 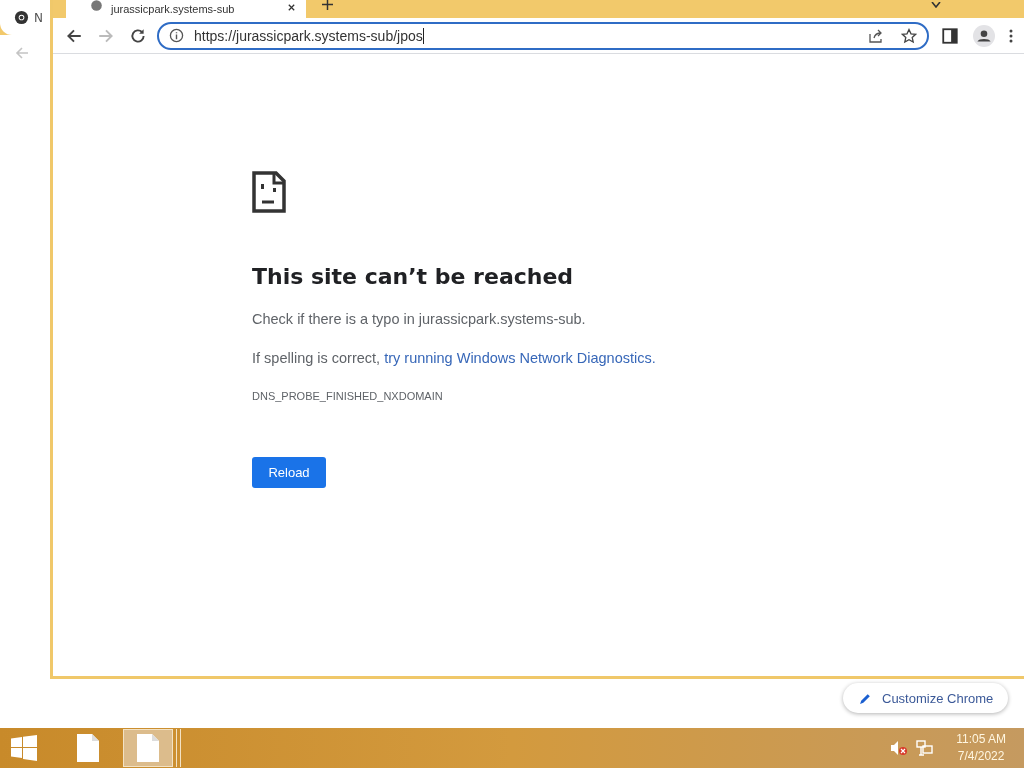 What do you see at coordinates (865, 698) in the screenshot?
I see `pencil-icon` at bounding box center [865, 698].